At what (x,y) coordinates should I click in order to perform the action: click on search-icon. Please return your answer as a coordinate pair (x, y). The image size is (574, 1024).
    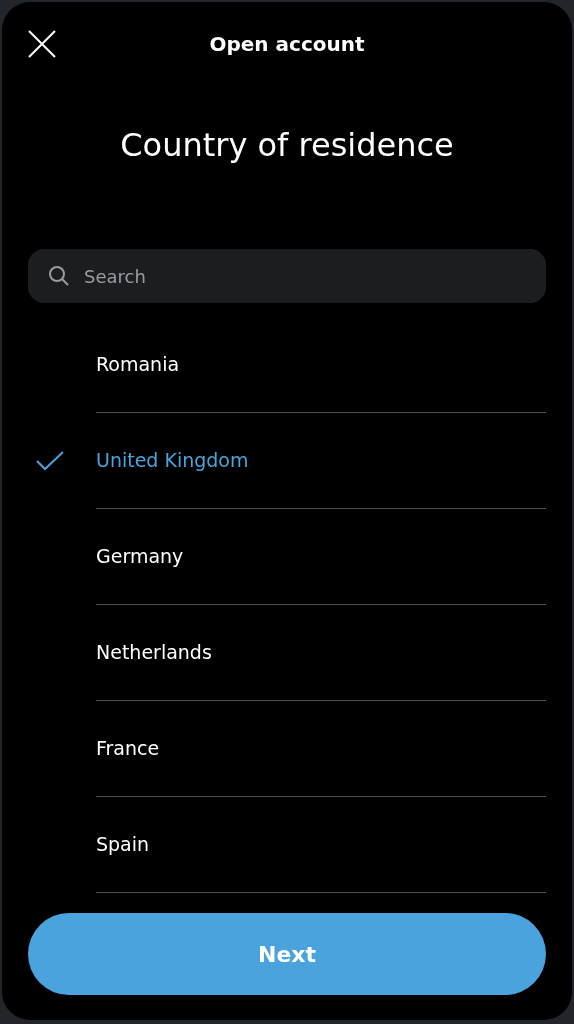
    Looking at the image, I should click on (59, 276).